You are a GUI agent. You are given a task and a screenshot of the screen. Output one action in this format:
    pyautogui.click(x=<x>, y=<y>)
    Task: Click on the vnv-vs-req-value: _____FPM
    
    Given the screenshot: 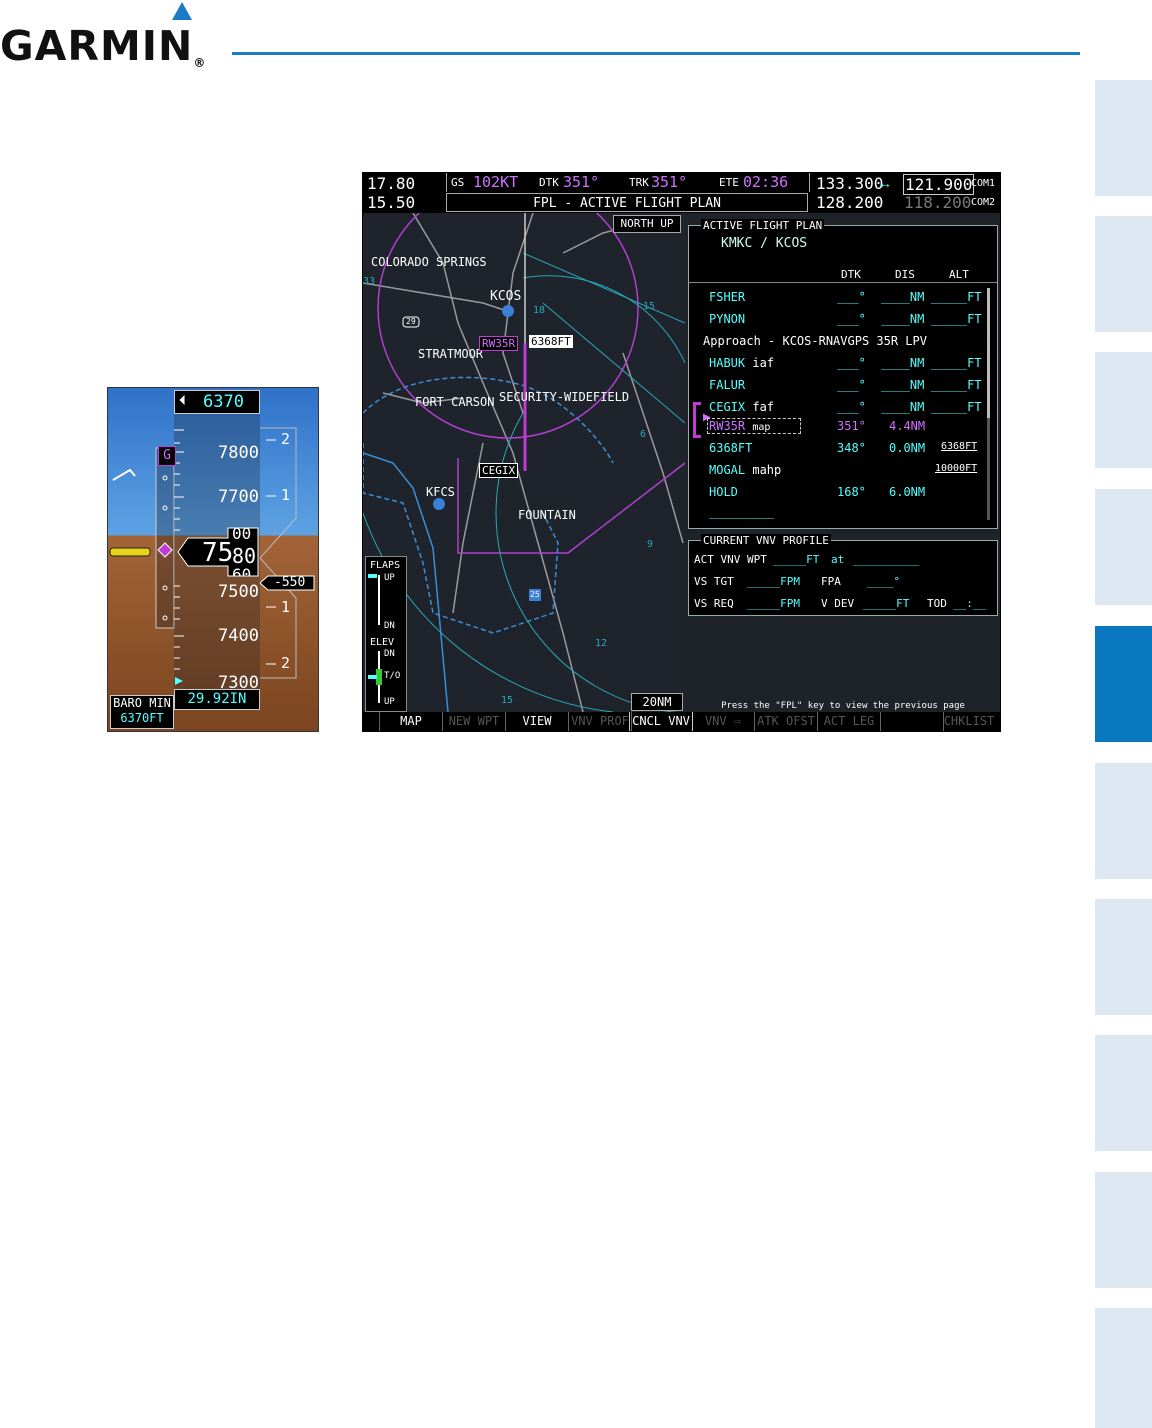 What is the action you would take?
    pyautogui.click(x=773, y=603)
    